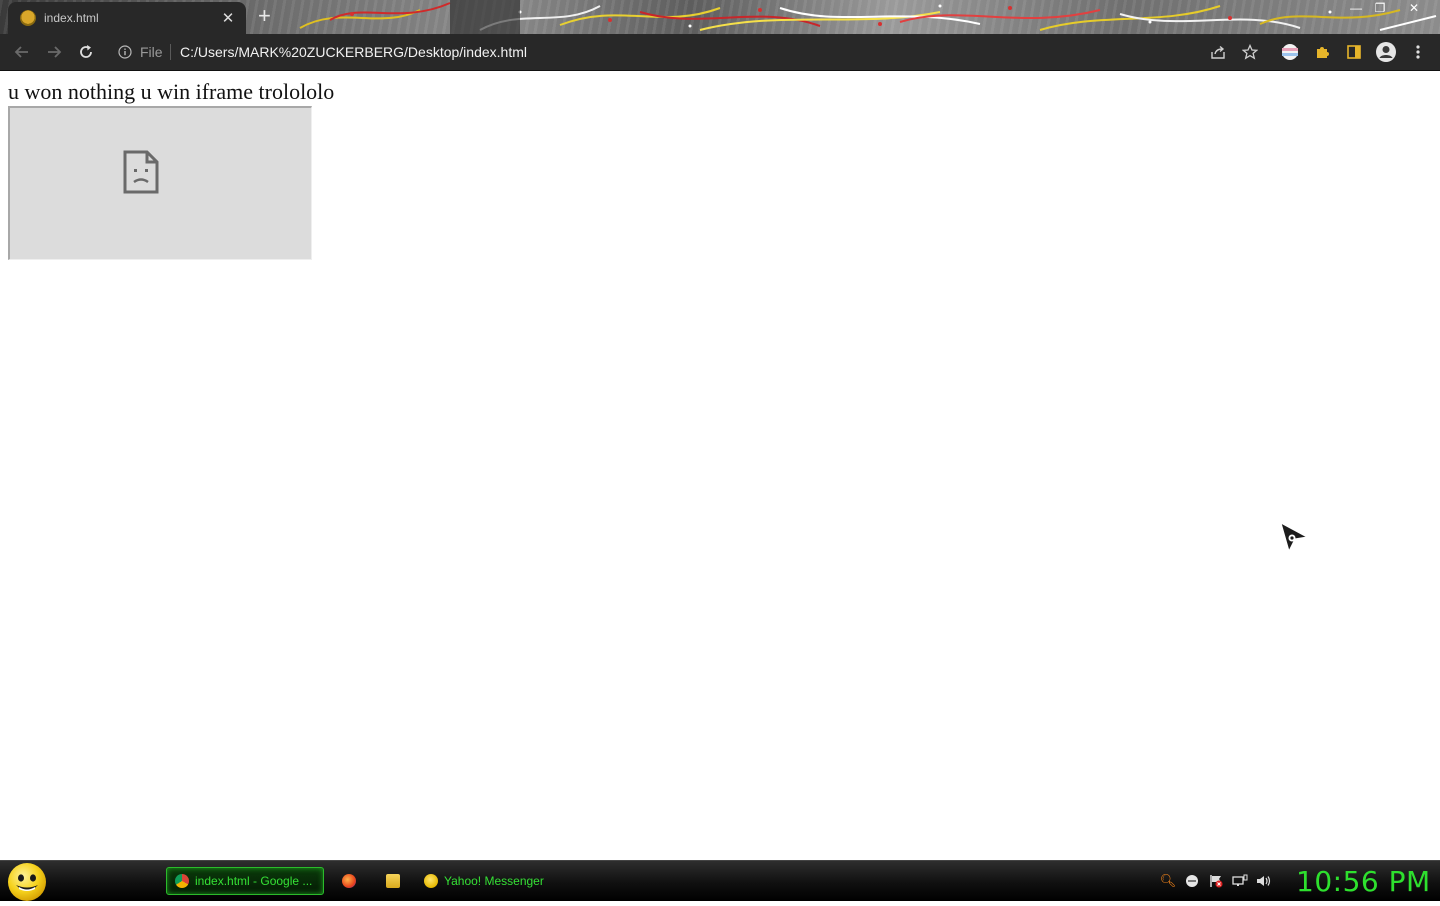  Describe the element at coordinates (720, 17) in the screenshot. I see `browser-titlebar: index.html ✕ + — ❐ ✕` at that location.